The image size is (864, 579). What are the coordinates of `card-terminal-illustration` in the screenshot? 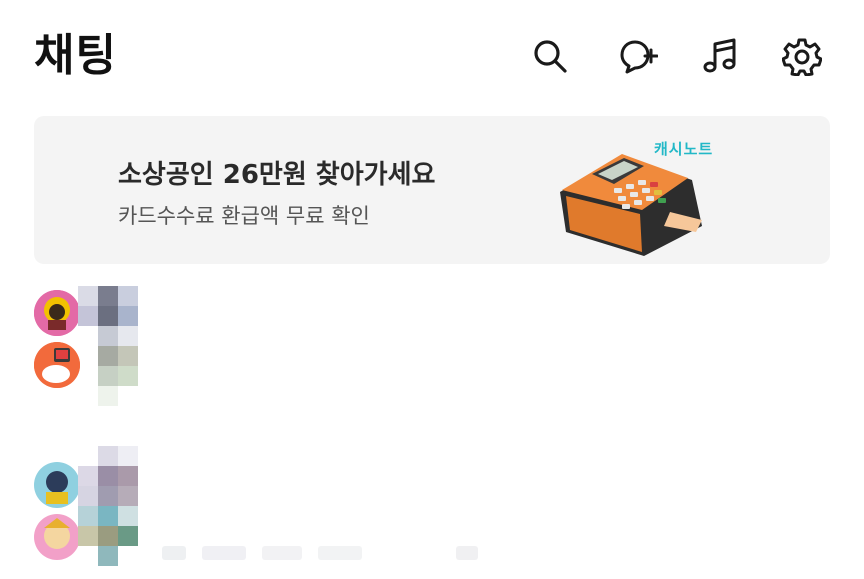 It's located at (631, 205).